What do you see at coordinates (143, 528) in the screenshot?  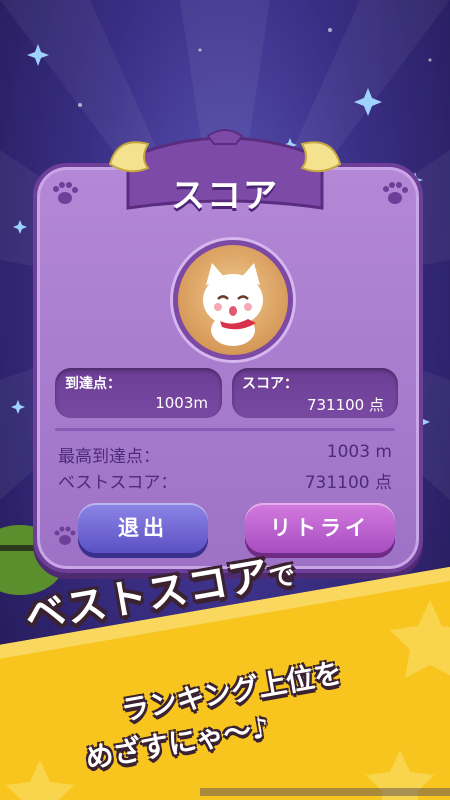 I see `exit-button: 退出` at bounding box center [143, 528].